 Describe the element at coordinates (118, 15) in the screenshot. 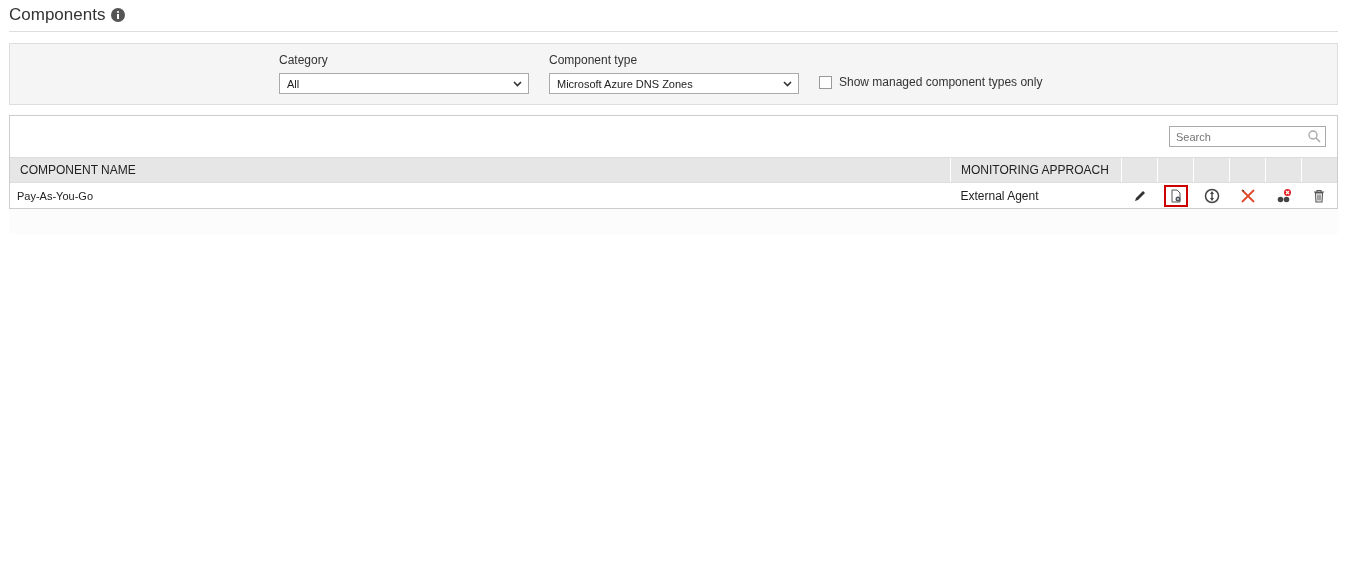

I see `info-icon` at that location.